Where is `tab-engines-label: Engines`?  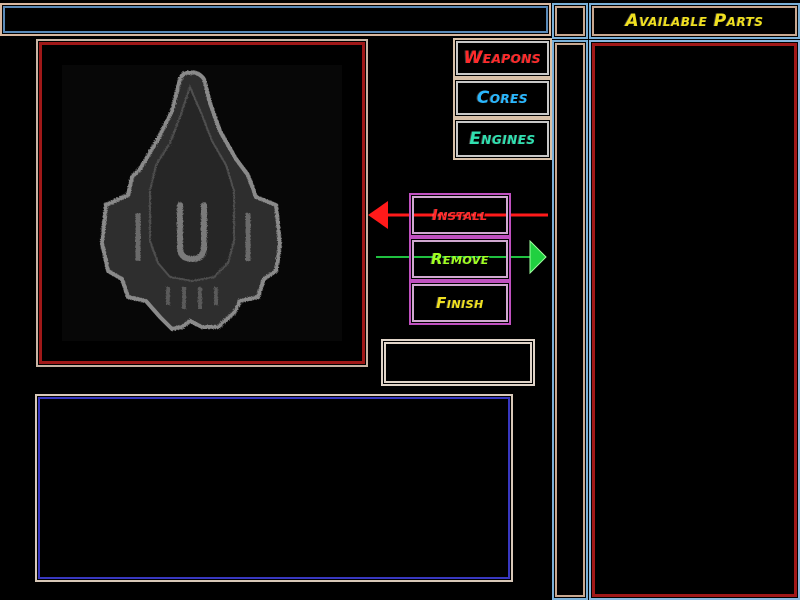
tab-engines-label: Engines is located at coordinates (502, 139).